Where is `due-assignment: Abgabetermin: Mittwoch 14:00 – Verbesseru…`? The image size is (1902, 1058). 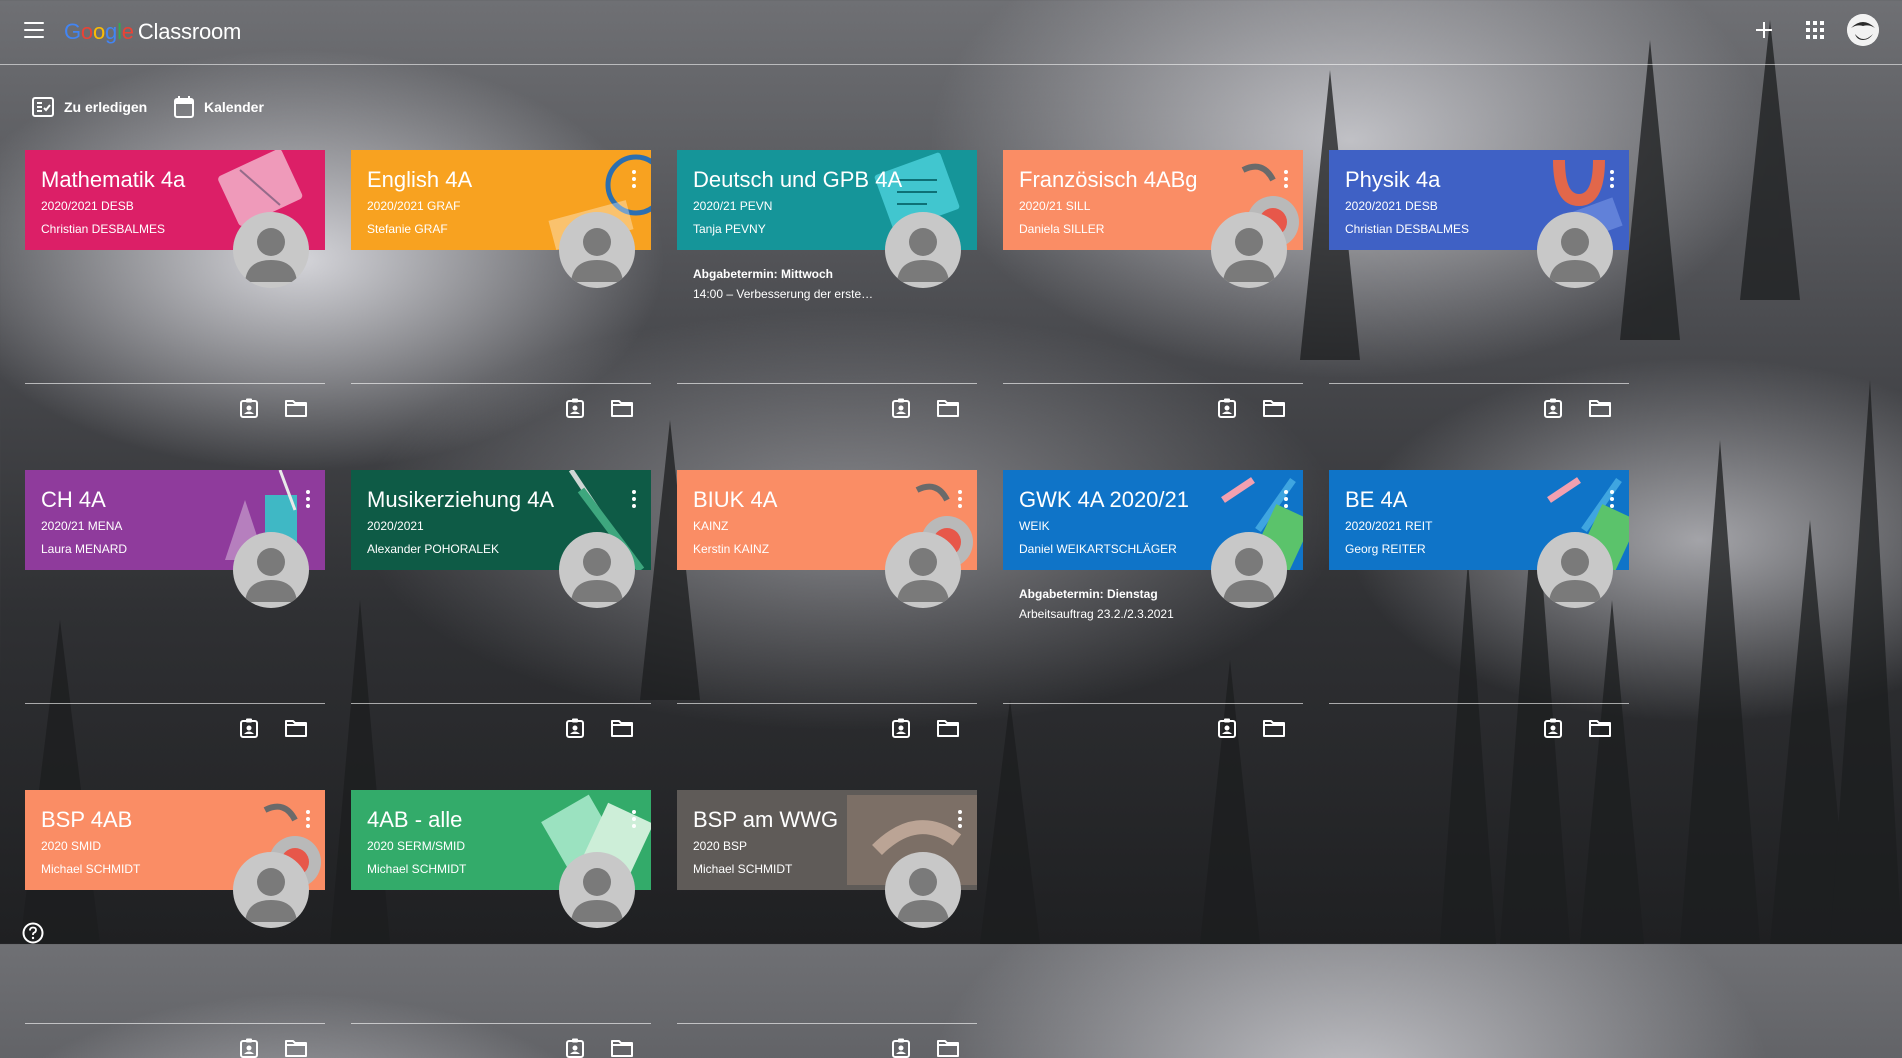
due-assignment: Abgabetermin: Mittwoch 14:00 – Verbesseru… is located at coordinates (783, 284).